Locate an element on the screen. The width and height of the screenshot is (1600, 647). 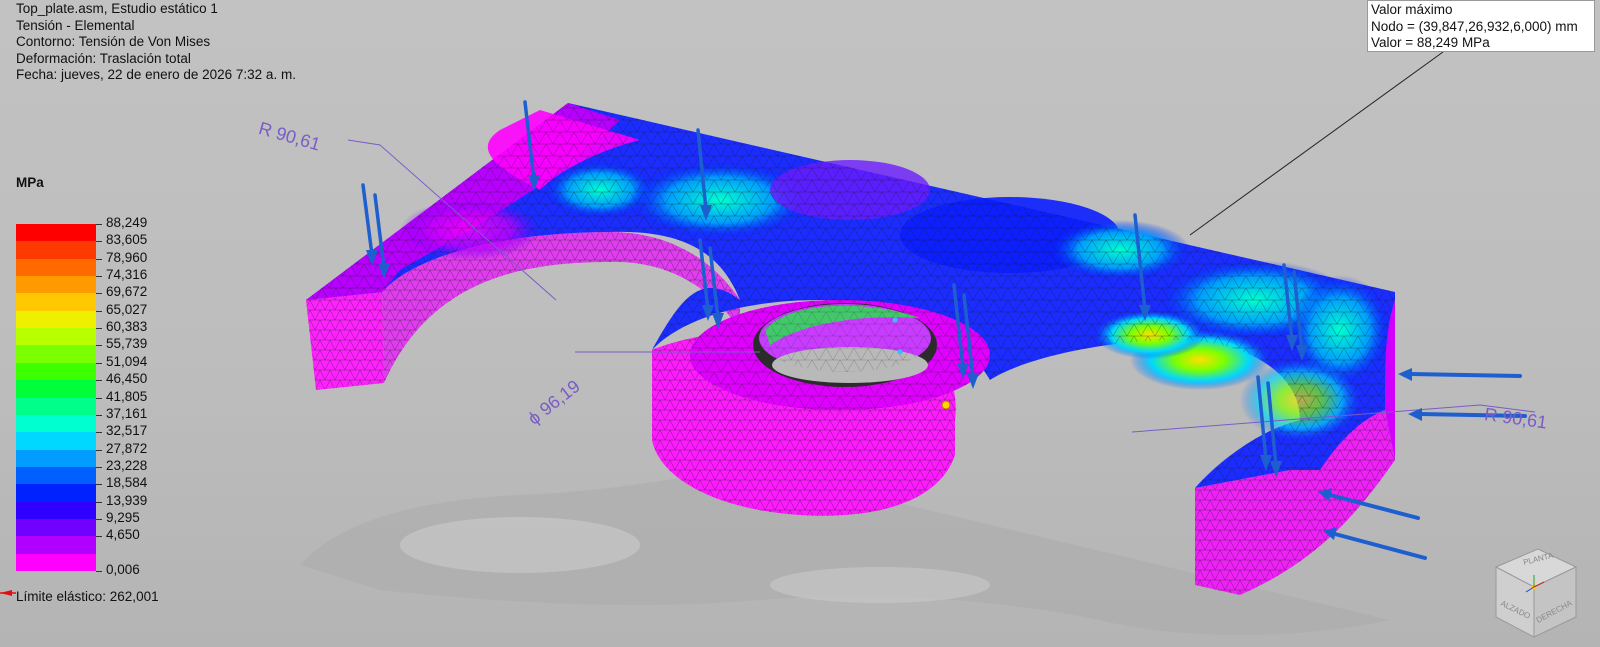
legend-value-label: 74,316 is located at coordinates (127, 275).